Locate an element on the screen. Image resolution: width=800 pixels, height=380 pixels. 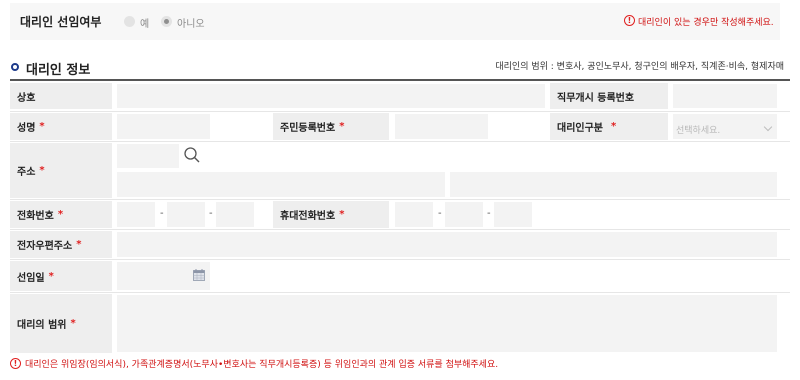
section-bullet-icon is located at coordinates (15, 67).